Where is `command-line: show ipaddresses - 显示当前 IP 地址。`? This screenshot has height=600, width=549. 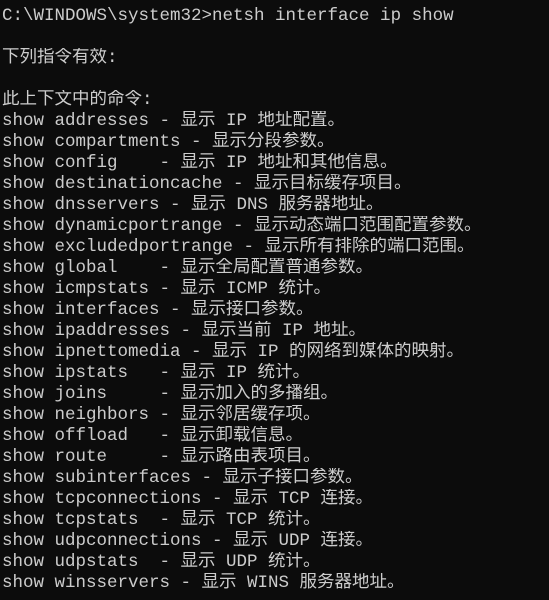 command-line: show ipaddresses - 显示当前 IP 地址。 is located at coordinates (184, 331).